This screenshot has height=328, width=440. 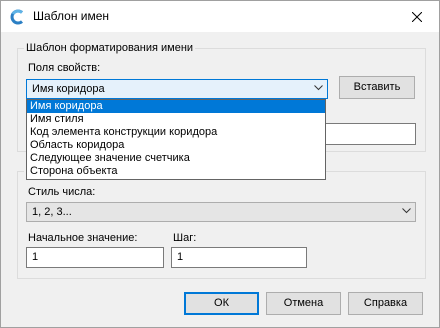 I want to click on dropdown-item-corridor-region: Область коридора, so click(x=176, y=145).